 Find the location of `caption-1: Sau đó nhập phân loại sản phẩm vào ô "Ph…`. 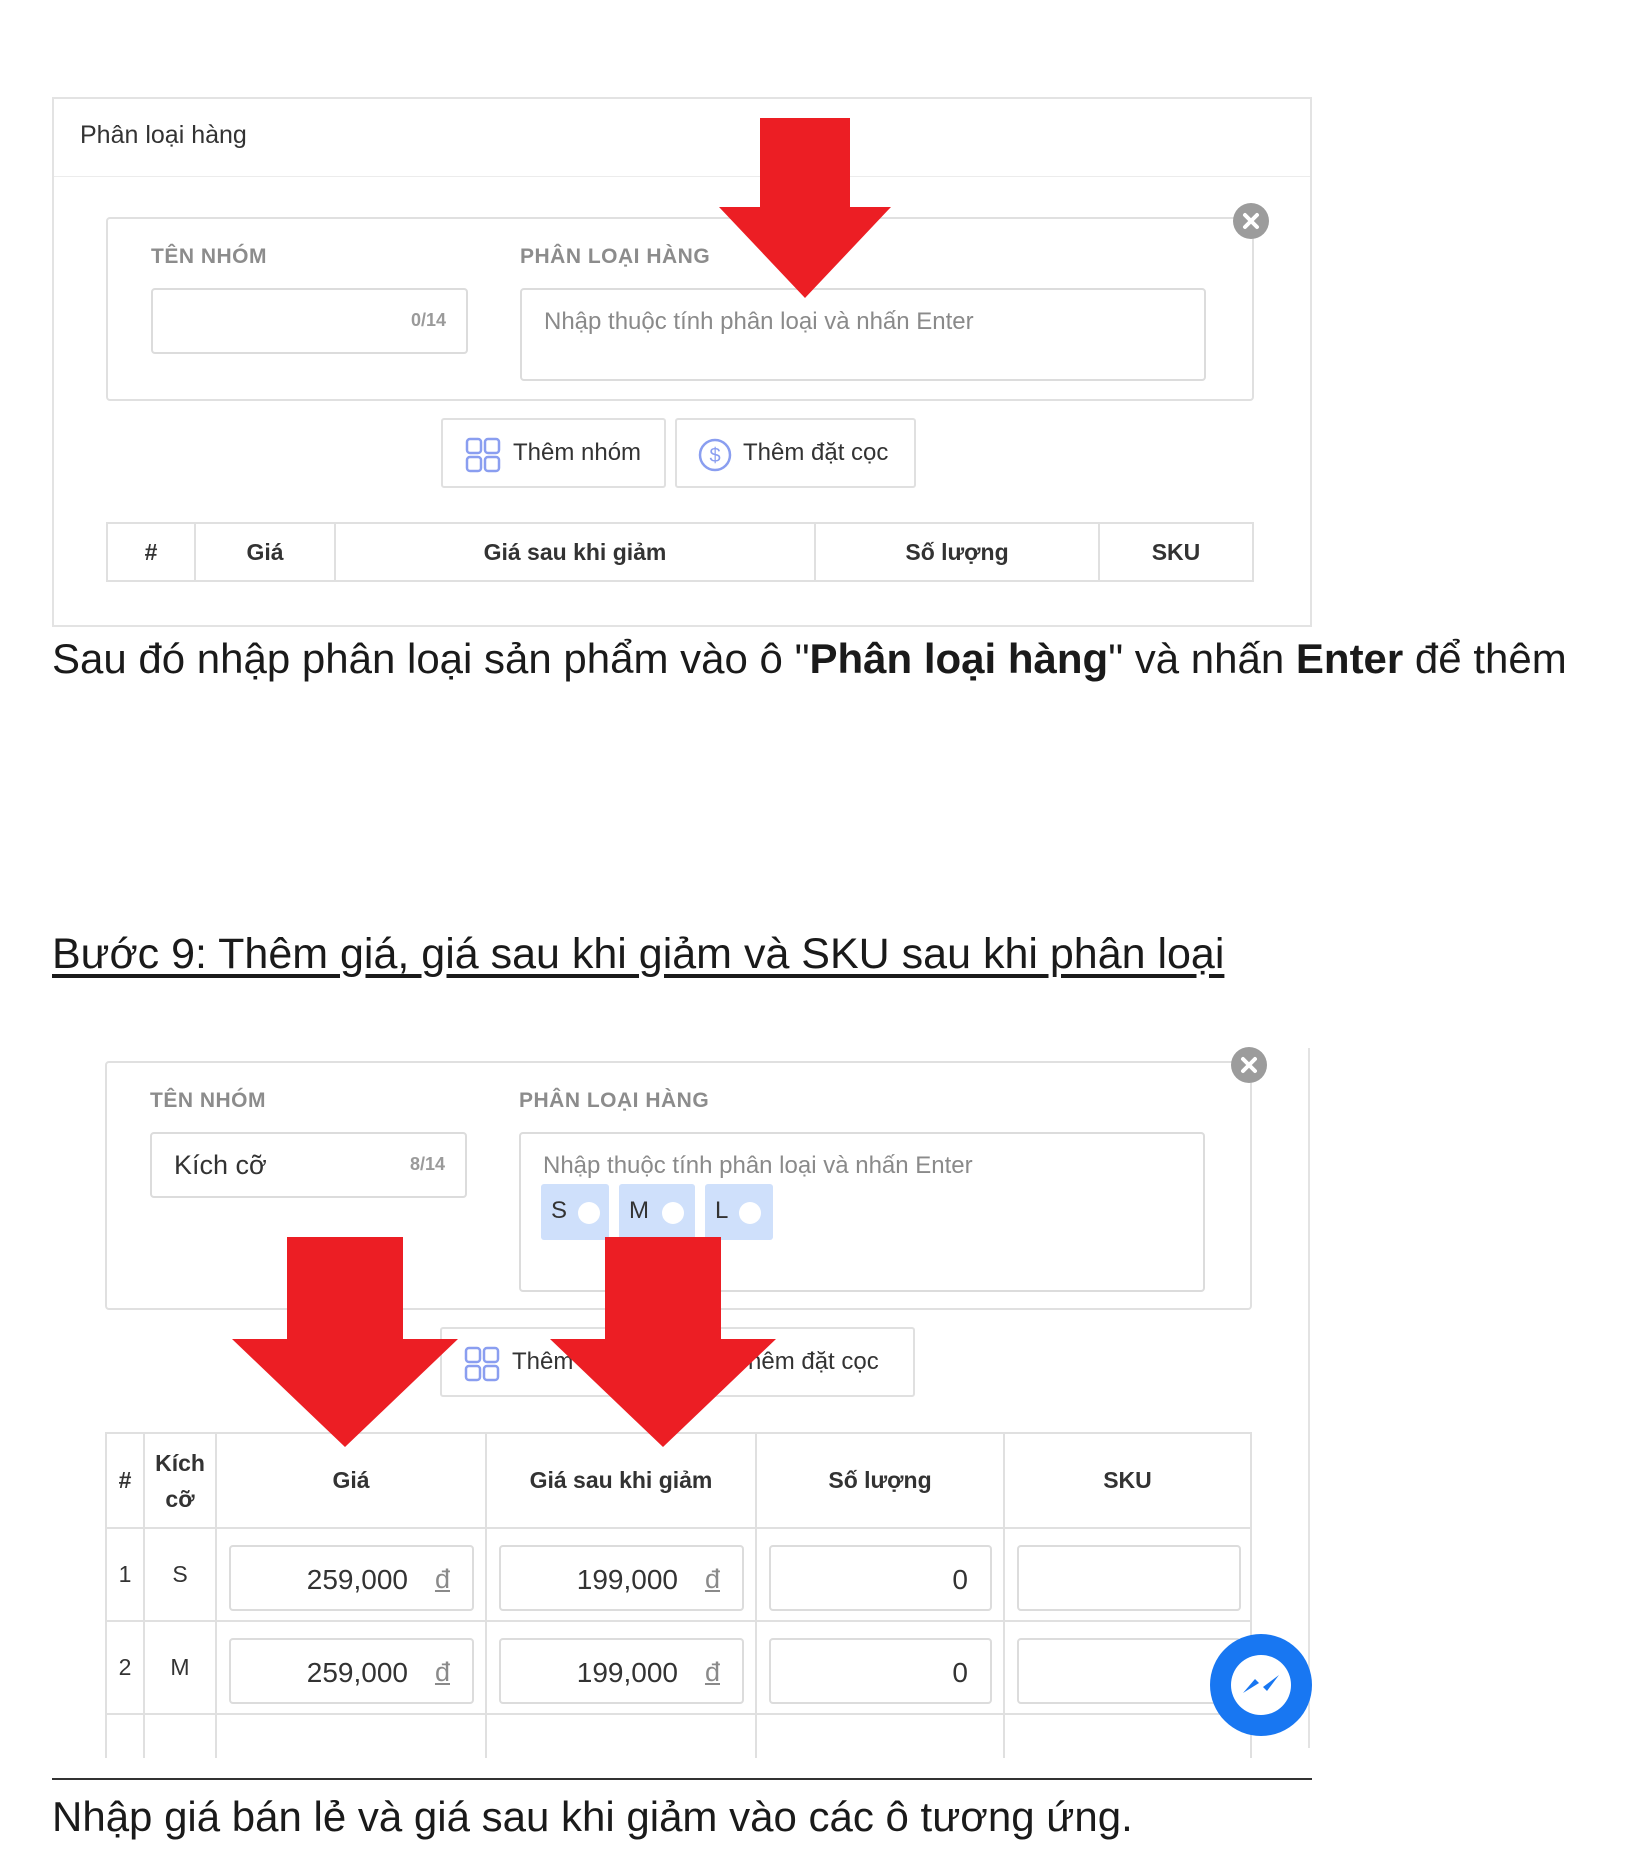

caption-1: Sau đó nhập phân loại sản phẩm vào ô "Ph… is located at coordinates (832, 658).